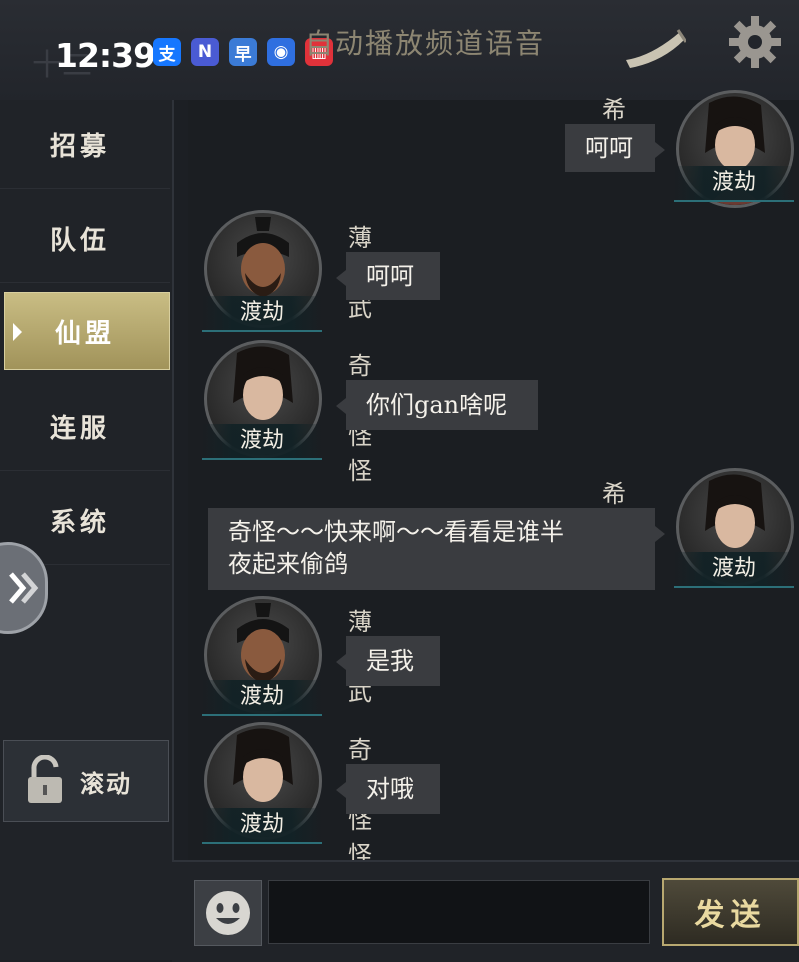 Image resolution: width=799 pixels, height=962 pixels. Describe the element at coordinates (288, 564) in the screenshot. I see `message-line: 夜起来偷鸽` at that location.